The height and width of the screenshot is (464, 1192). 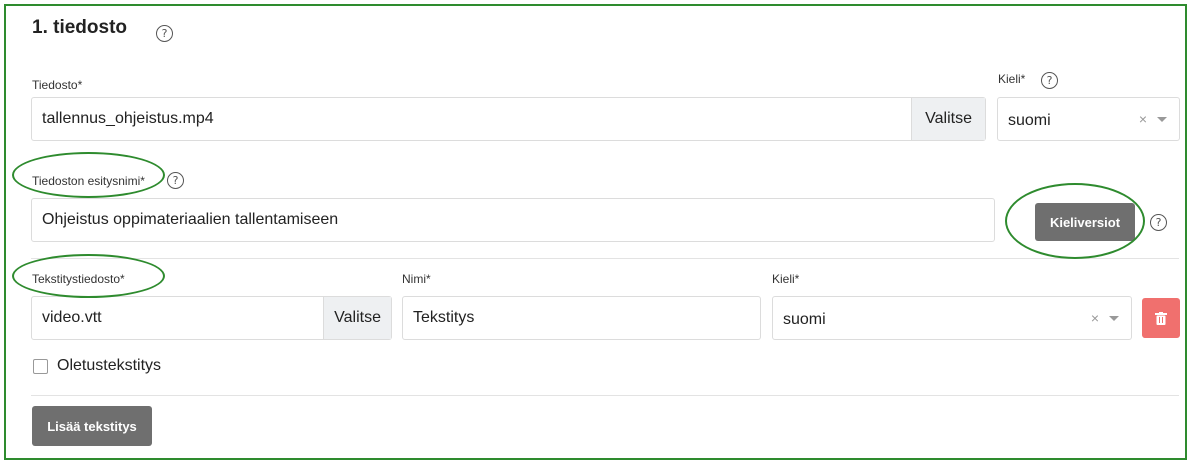 What do you see at coordinates (128, 118) in the screenshot?
I see `file-input-value: tallennus_ohjeistus.mp4` at bounding box center [128, 118].